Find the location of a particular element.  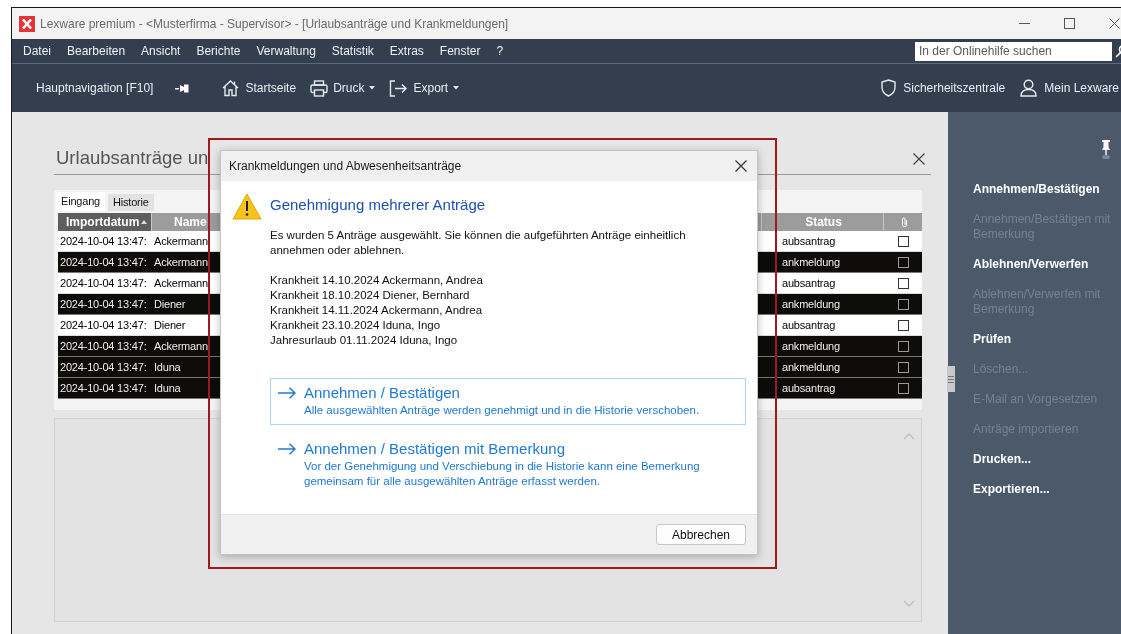

menu-item: Verwaltung is located at coordinates (286, 51).